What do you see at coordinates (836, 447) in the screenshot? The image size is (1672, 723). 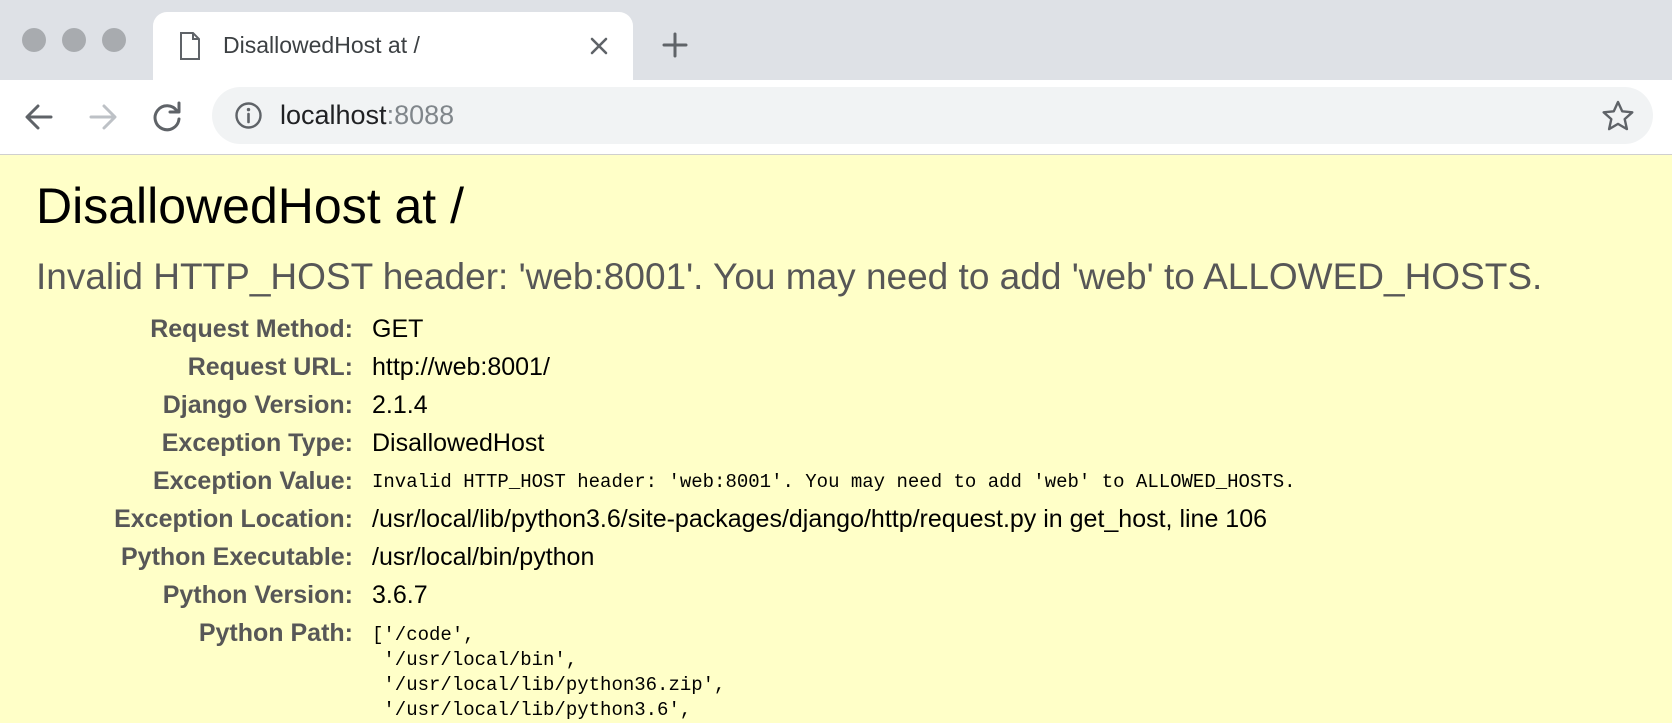 I see `meta-row-exception-type: Exception Type: DisallowedHost` at bounding box center [836, 447].